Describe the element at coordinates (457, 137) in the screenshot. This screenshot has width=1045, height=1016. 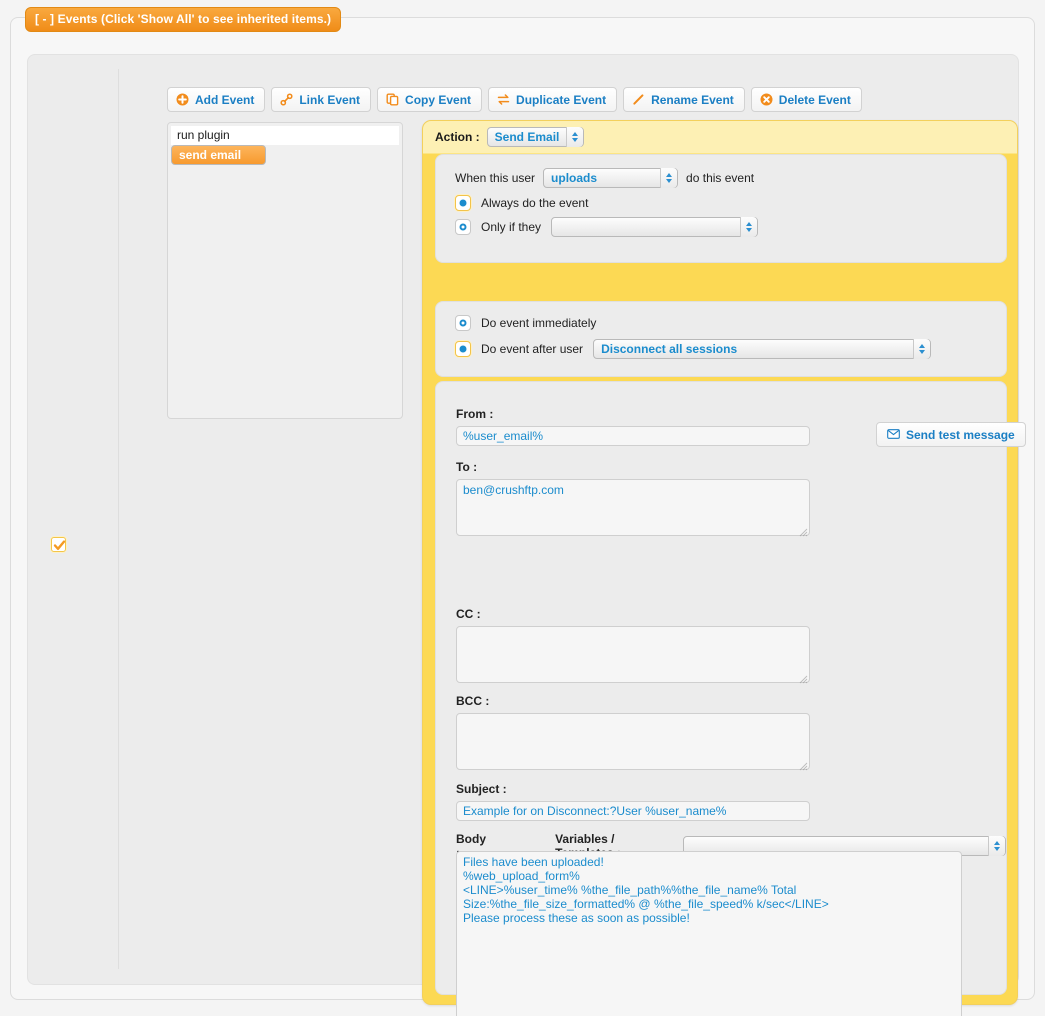
I see `action-label: Action :` at that location.